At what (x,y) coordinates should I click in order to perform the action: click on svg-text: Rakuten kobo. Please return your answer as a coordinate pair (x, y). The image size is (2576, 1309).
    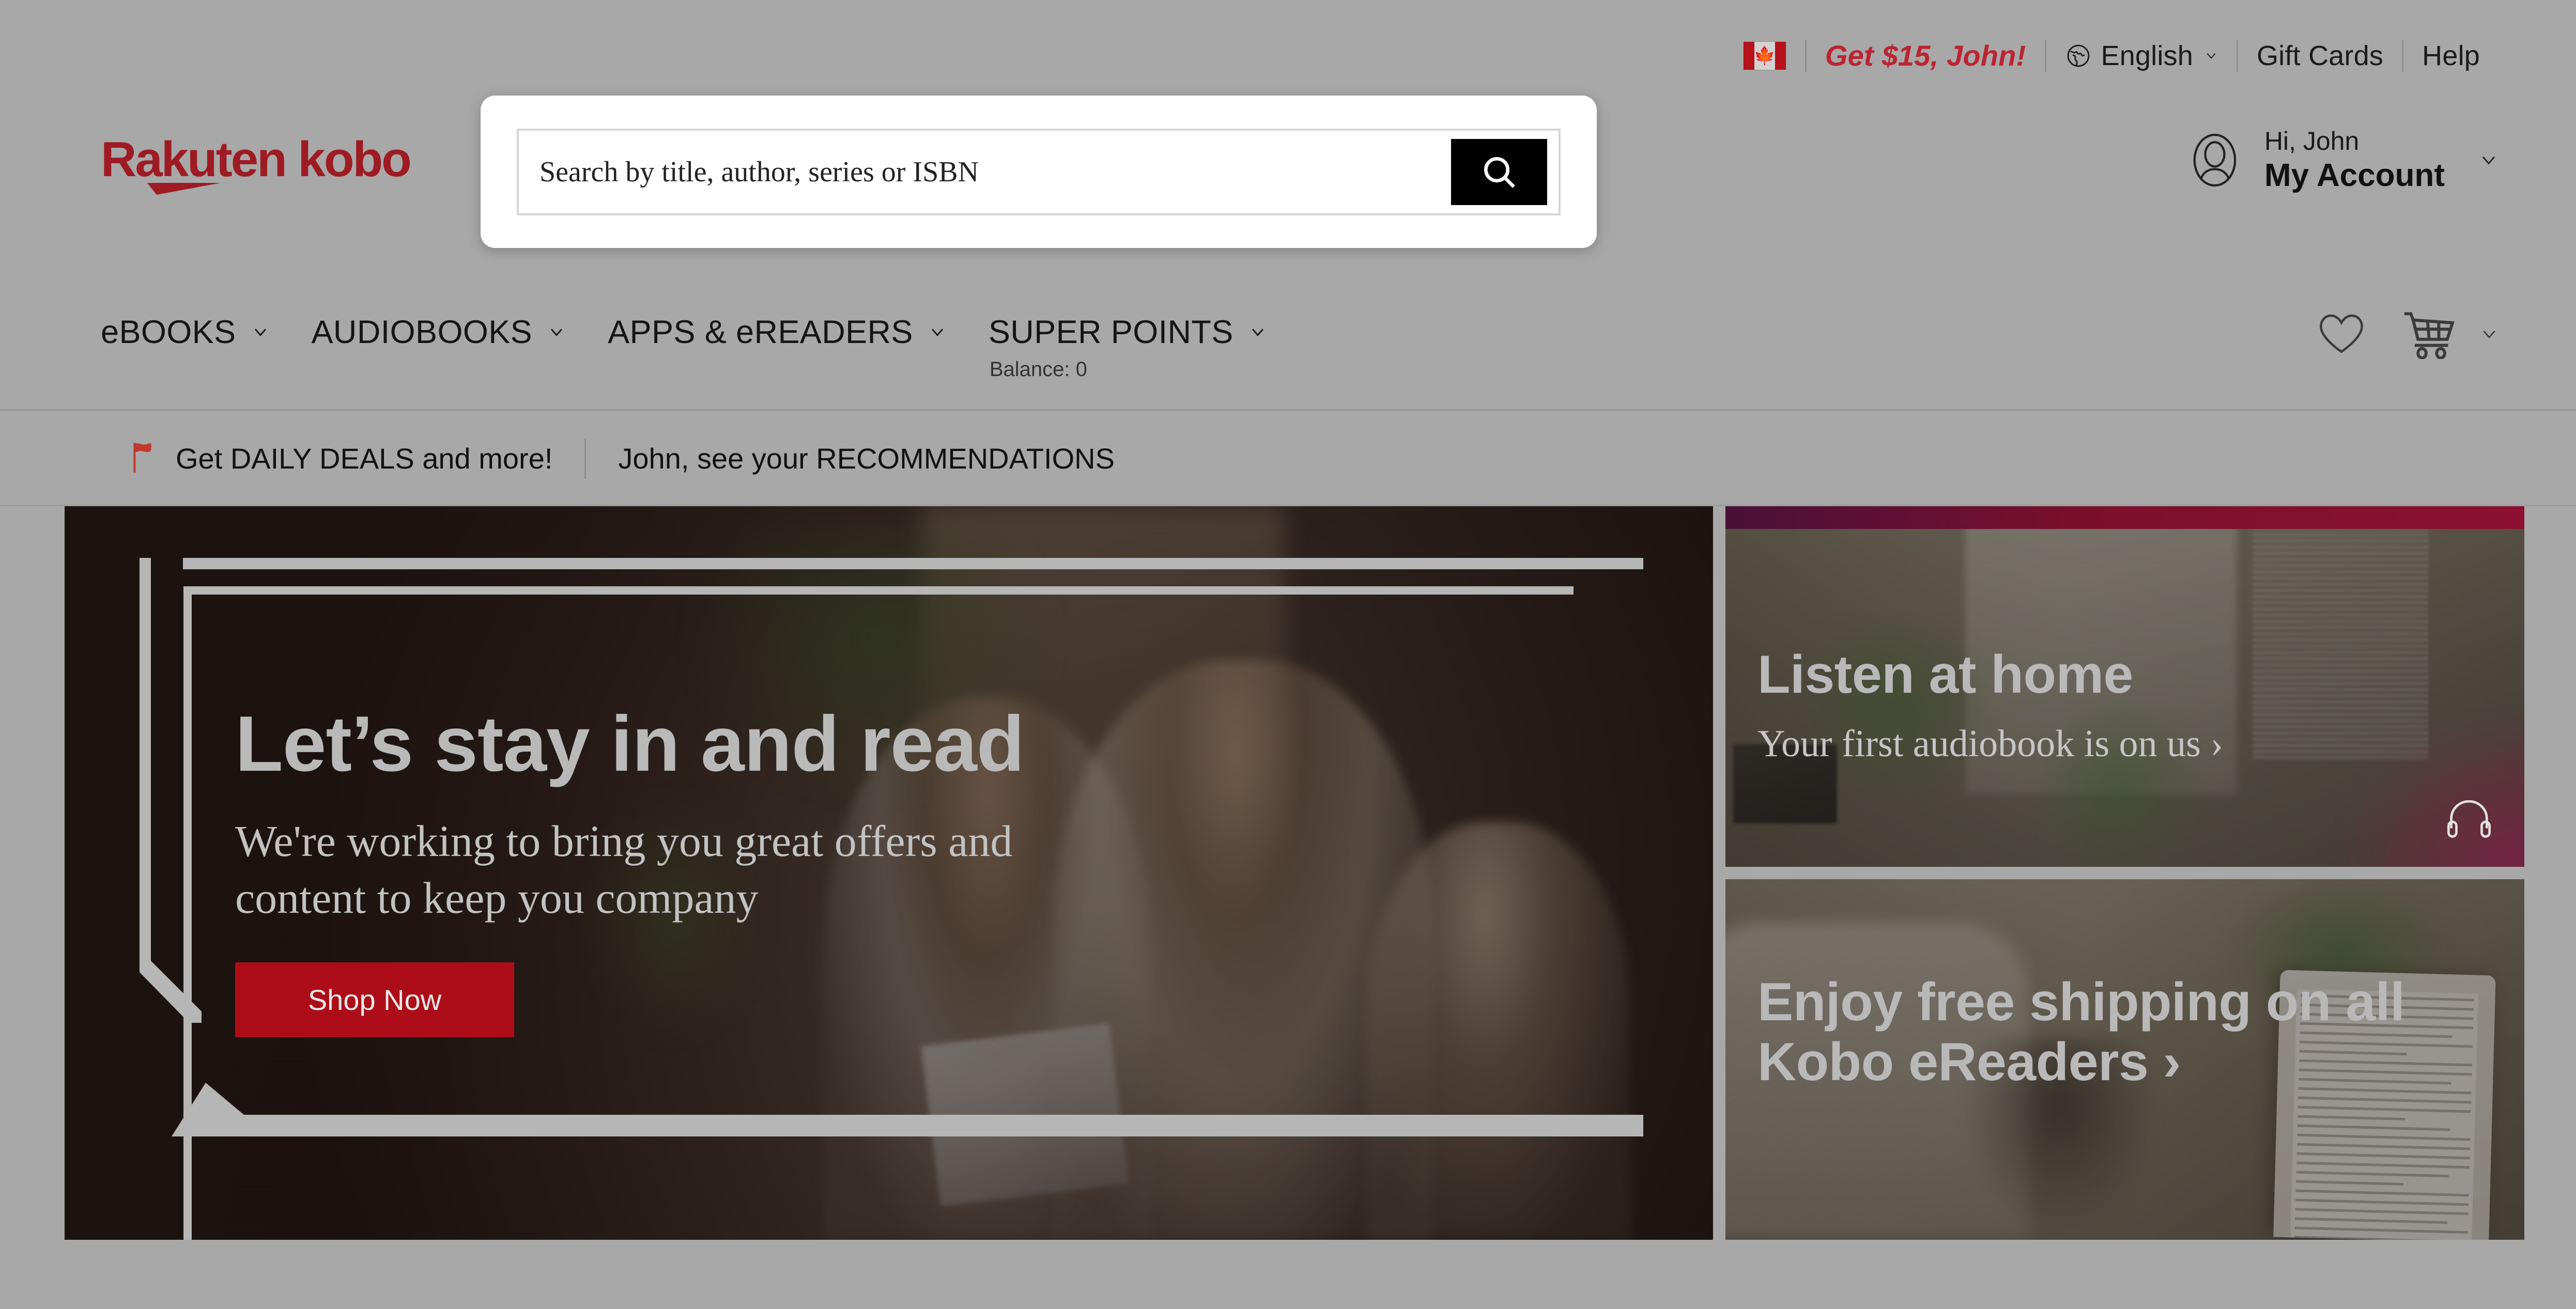
    Looking at the image, I should click on (255, 159).